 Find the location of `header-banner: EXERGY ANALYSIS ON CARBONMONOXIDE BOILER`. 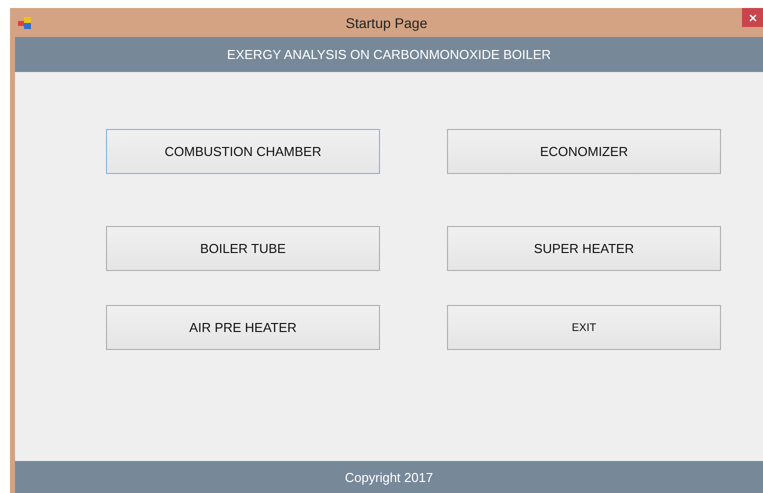

header-banner: EXERGY ANALYSIS ON CARBONMONOXIDE BOILER is located at coordinates (389, 54).